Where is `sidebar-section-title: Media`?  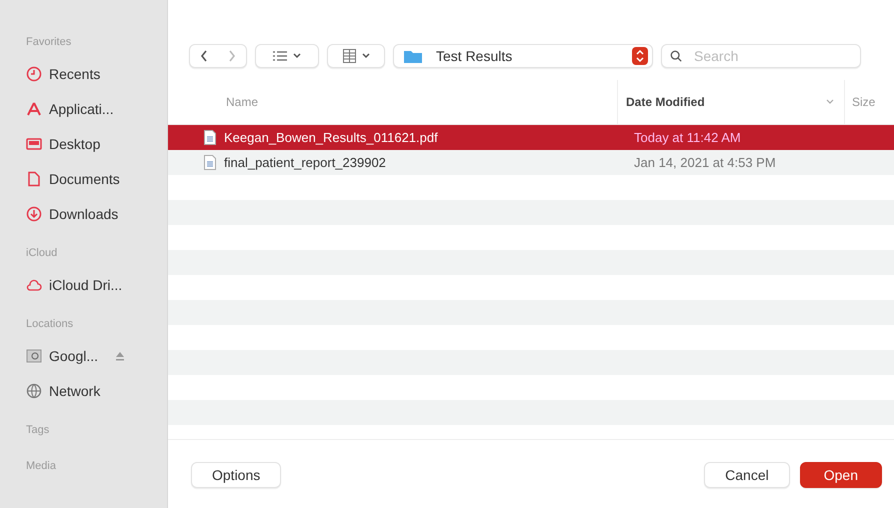
sidebar-section-title: Media is located at coordinates (41, 467).